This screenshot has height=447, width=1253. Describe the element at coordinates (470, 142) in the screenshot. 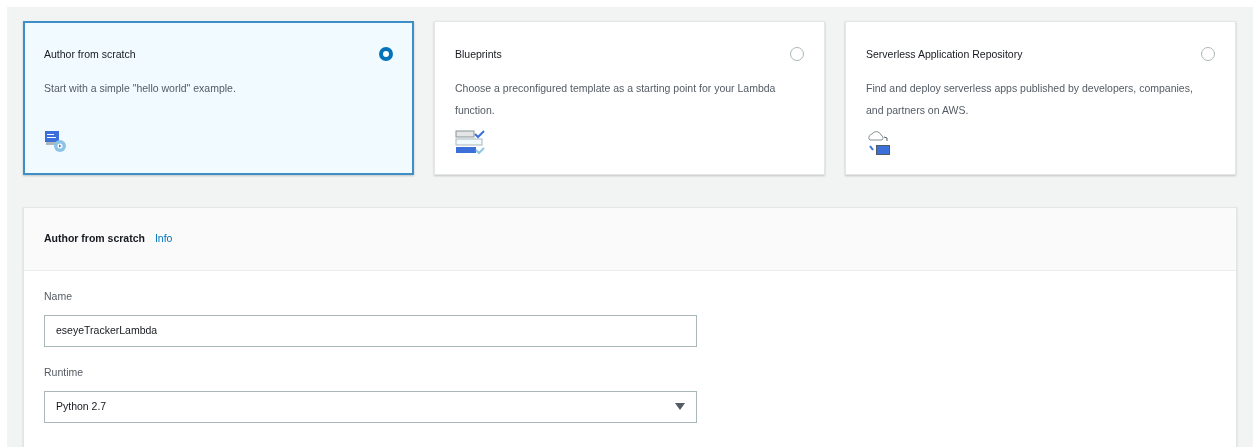

I see `checklist-icon` at that location.